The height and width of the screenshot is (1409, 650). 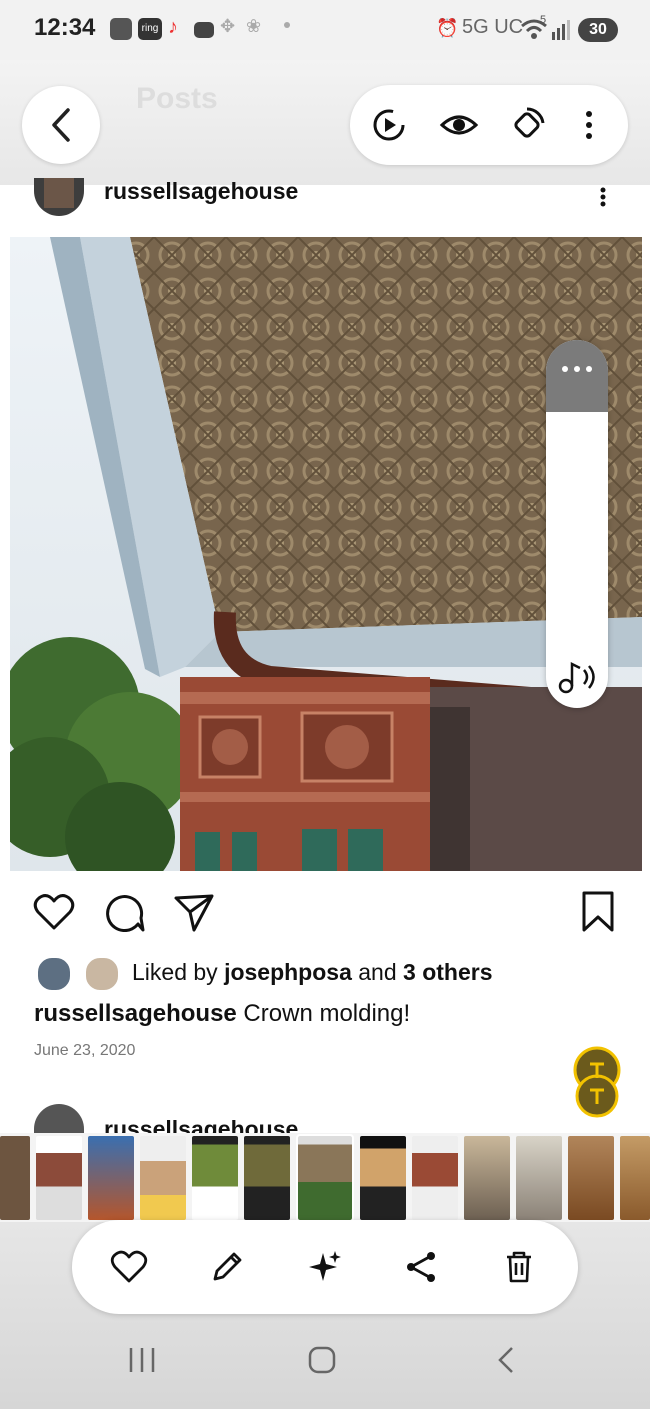 I want to click on liked-by-and: and, so click(x=377, y=972).